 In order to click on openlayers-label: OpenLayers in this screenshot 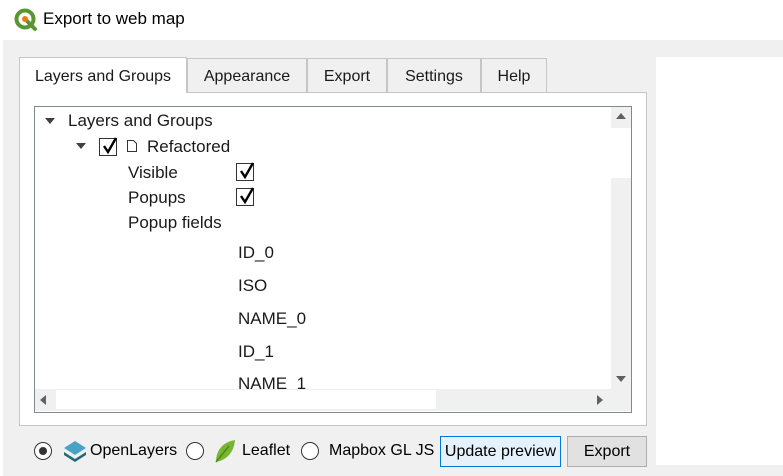, I will do `click(133, 451)`.